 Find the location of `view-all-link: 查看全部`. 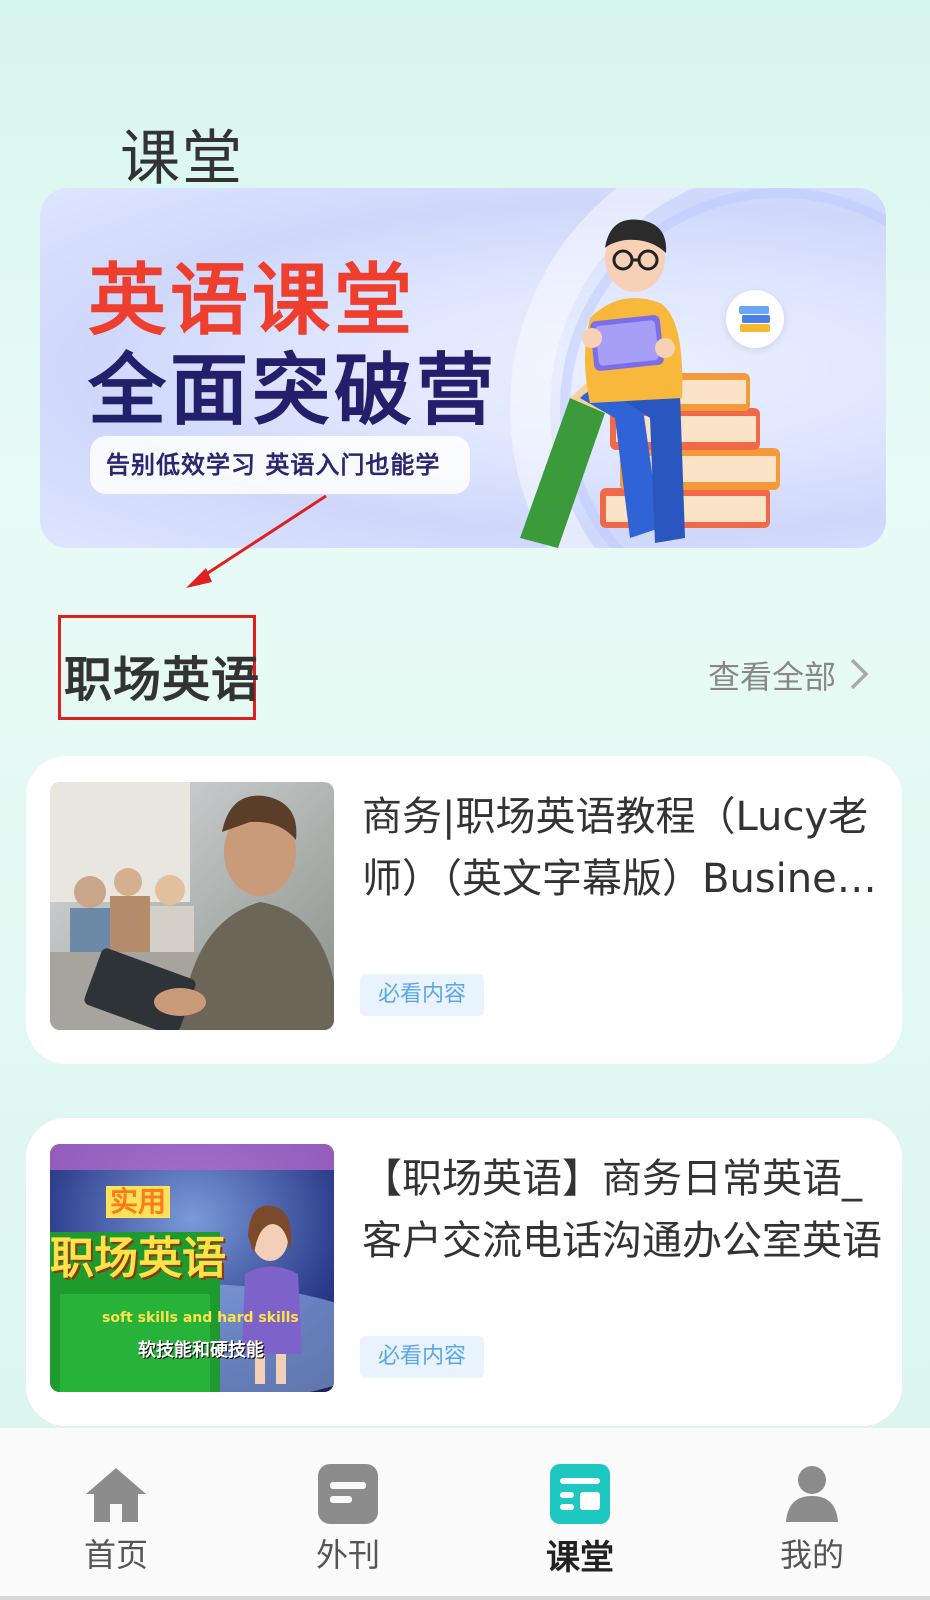

view-all-link: 查看全部 is located at coordinates (772, 675).